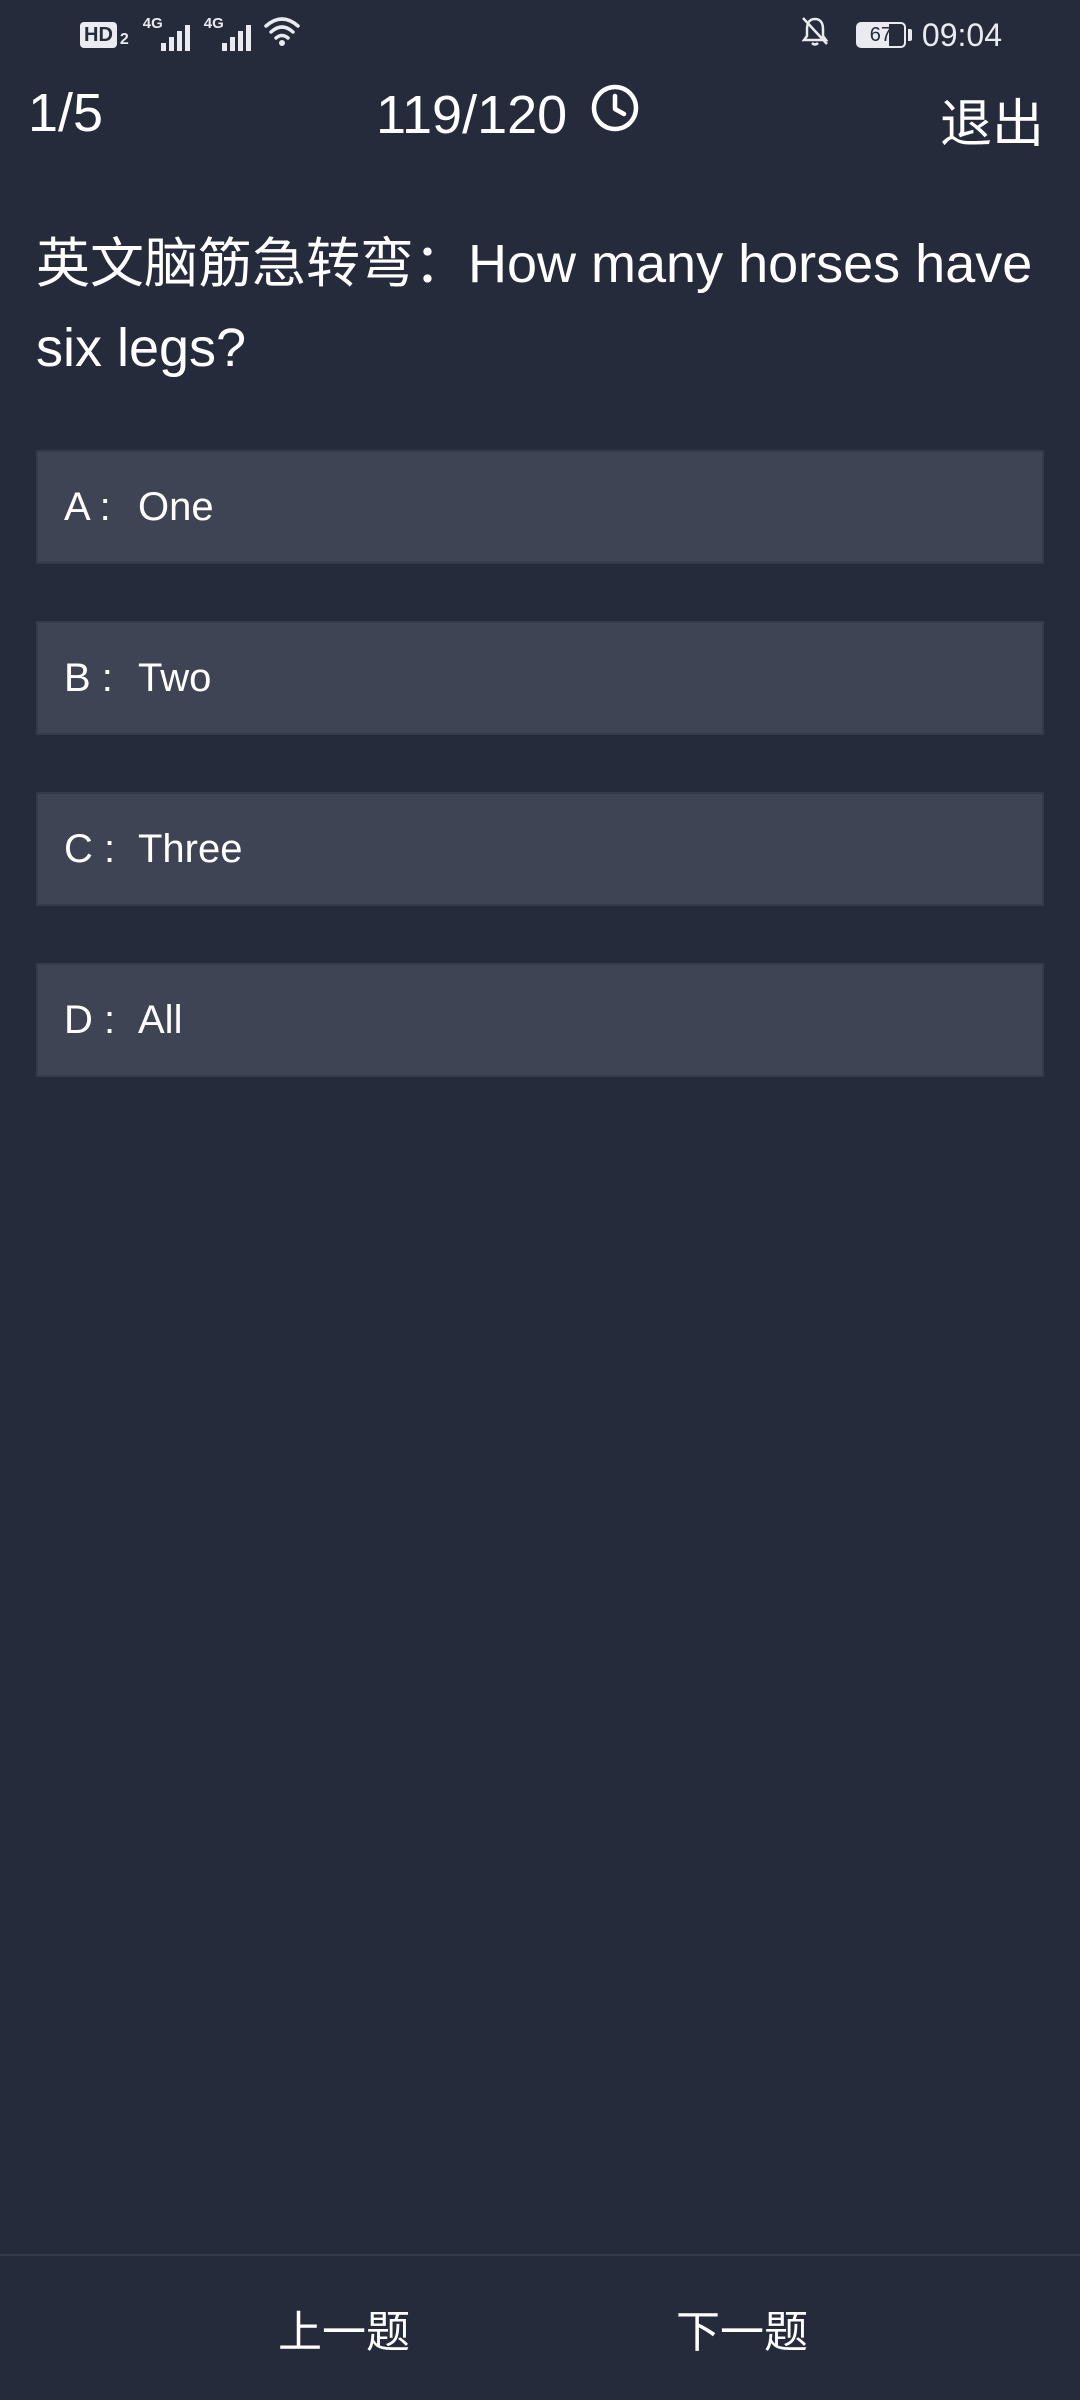 The width and height of the screenshot is (1080, 2400). What do you see at coordinates (540, 507) in the screenshot?
I see `option-a: A : One` at bounding box center [540, 507].